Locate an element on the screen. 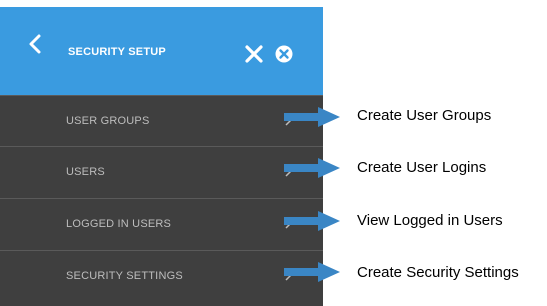  close-icon is located at coordinates (254, 54).